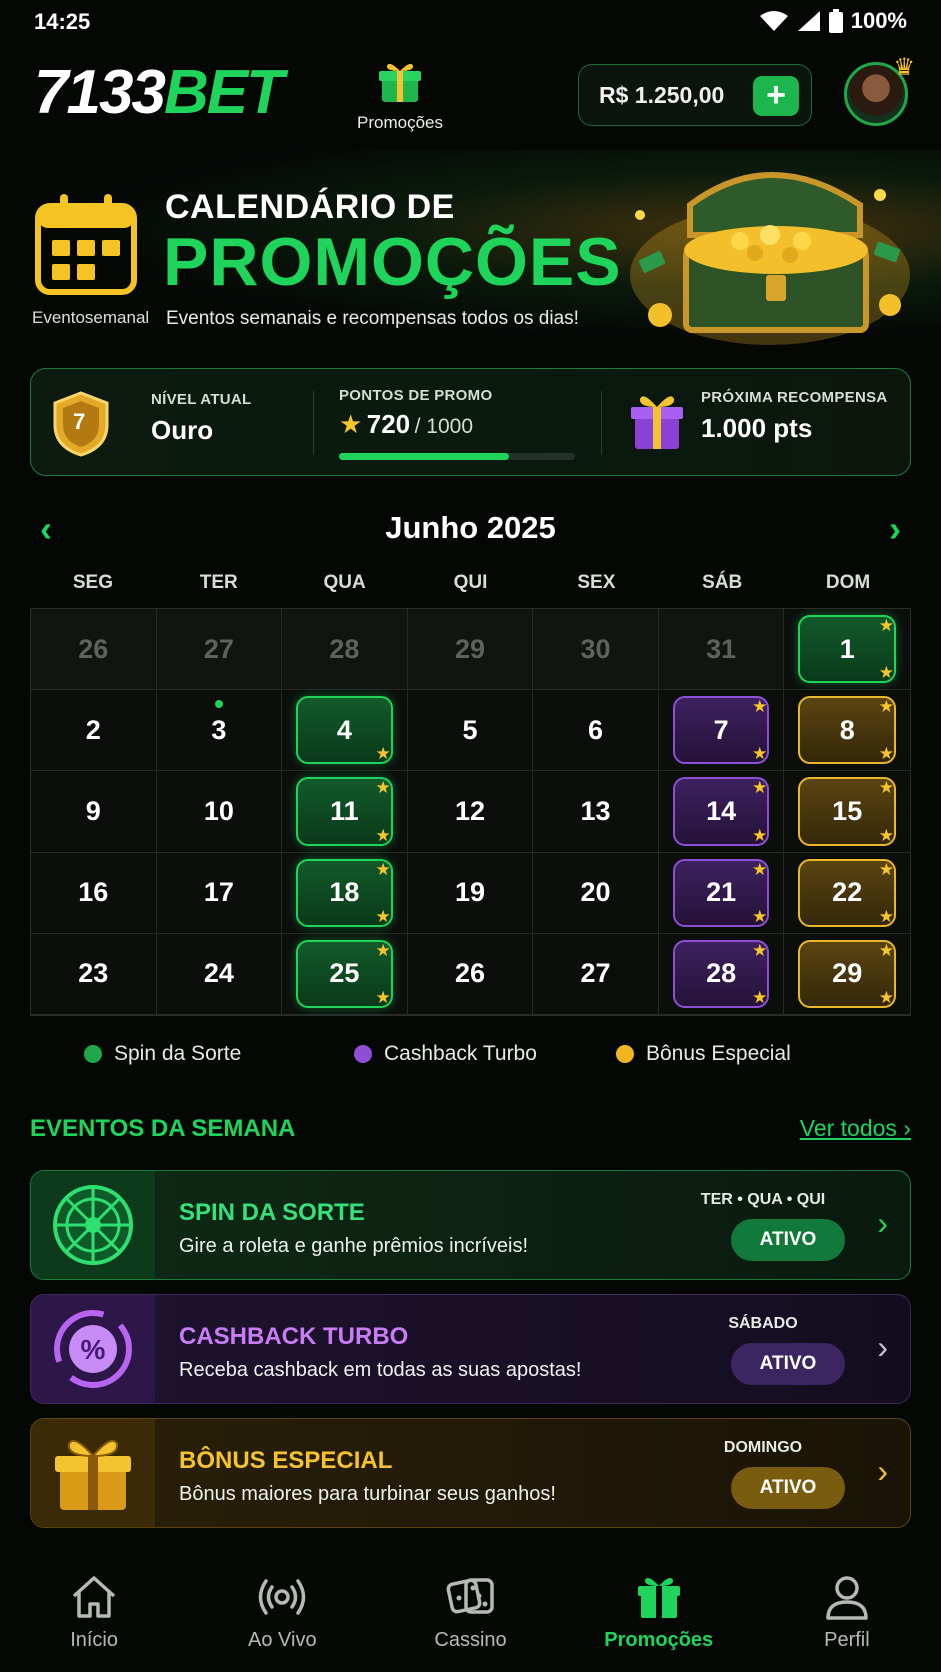 This screenshot has height=1672, width=941. Describe the element at coordinates (219, 812) in the screenshot. I see `calendar-day: 10` at that location.